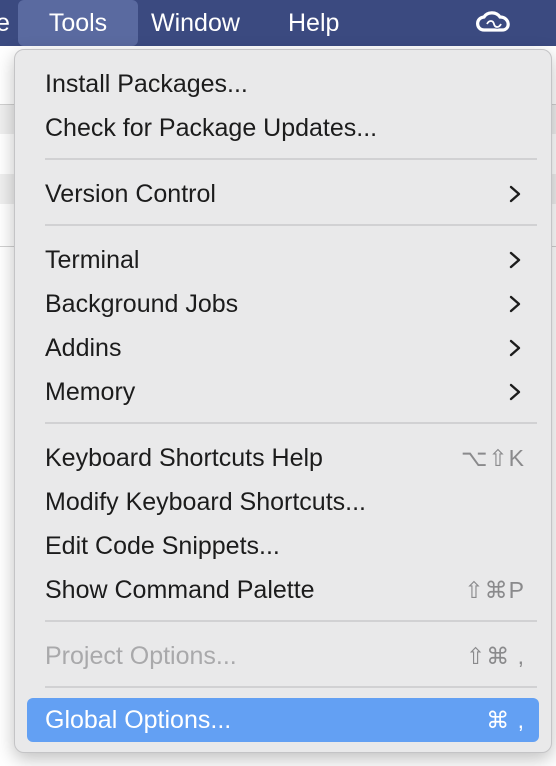 The image size is (556, 766). I want to click on keyboard-shortcut: ⇧⌘ ,, so click(495, 656).